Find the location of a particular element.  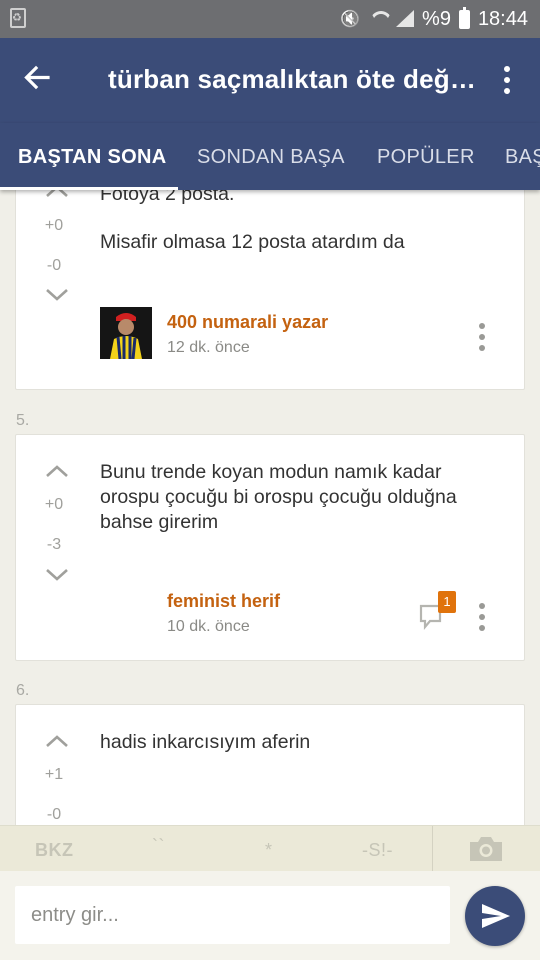

avatar is located at coordinates (126, 333).